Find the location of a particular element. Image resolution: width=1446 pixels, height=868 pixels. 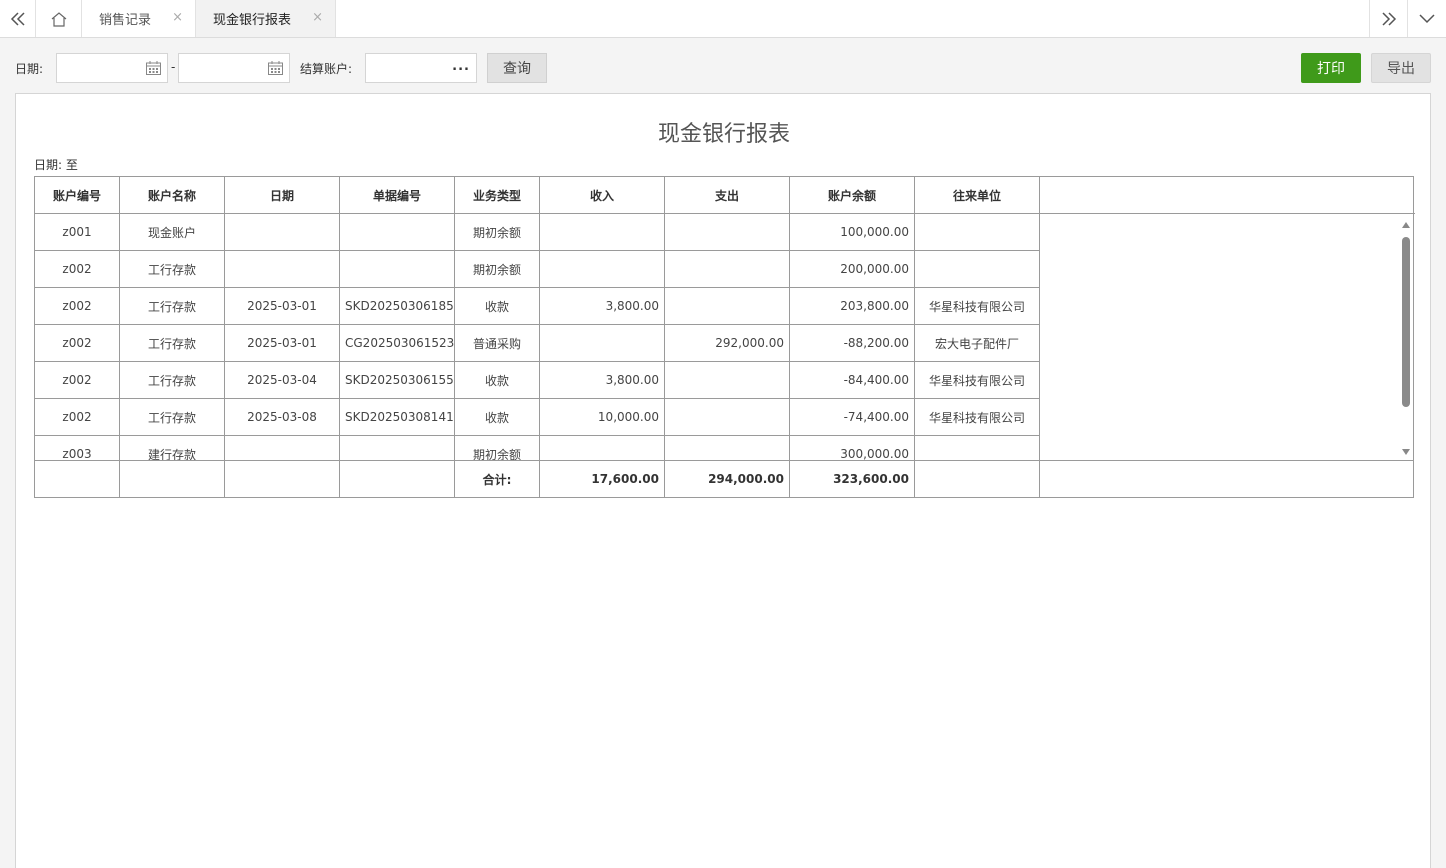

settlement-account-label: 结算账户: is located at coordinates (326, 69).